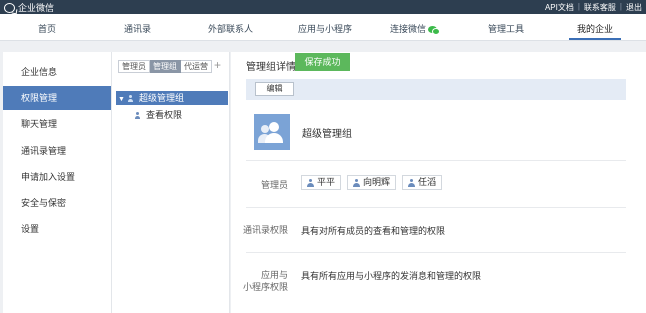 The height and width of the screenshot is (313, 646). What do you see at coordinates (196, 66) in the screenshot?
I see `tab-operators: 代运营` at bounding box center [196, 66].